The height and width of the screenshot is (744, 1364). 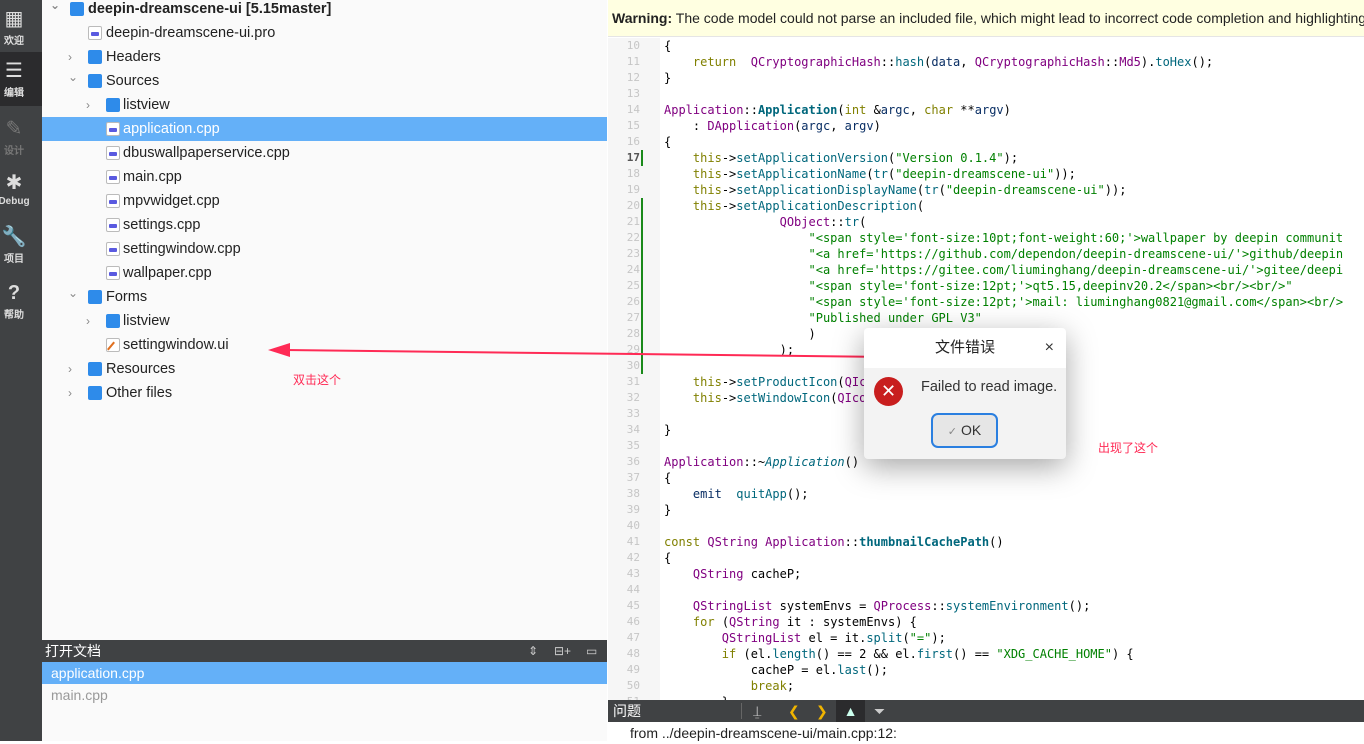 What do you see at coordinates (971, 430) in the screenshot?
I see `ok-label: OK` at bounding box center [971, 430].